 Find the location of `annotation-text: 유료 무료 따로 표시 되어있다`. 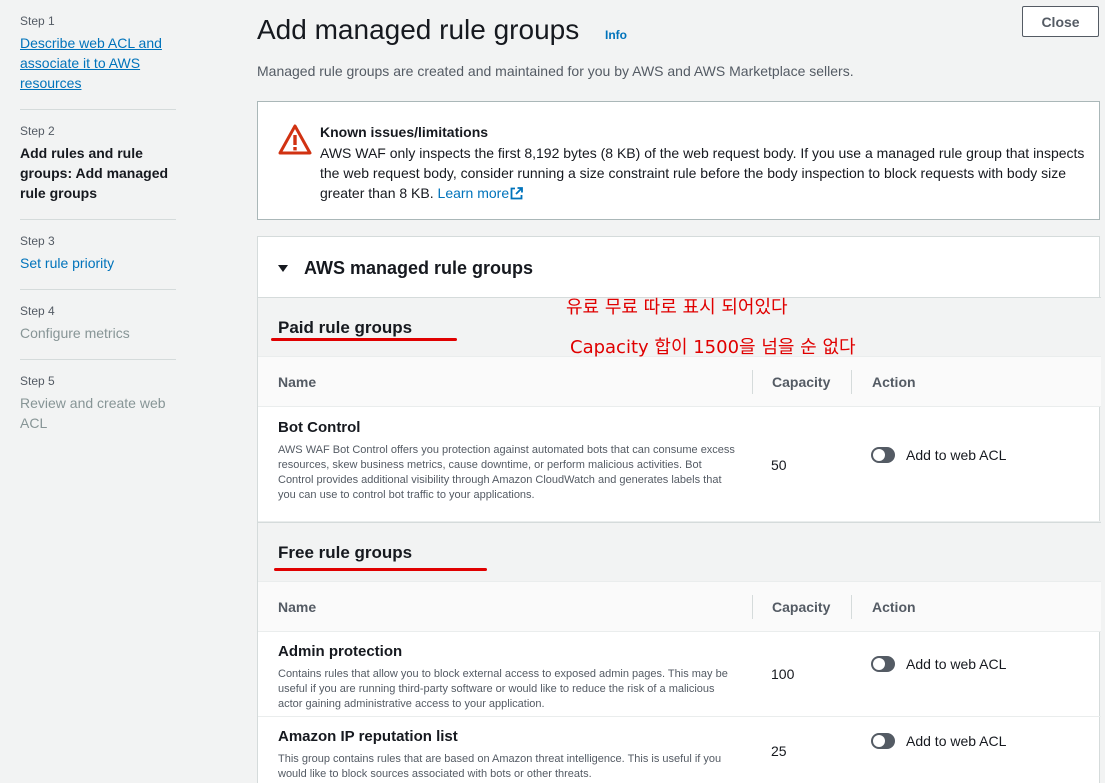

annotation-text: 유료 무료 따로 표시 되어있다 is located at coordinates (677, 307).